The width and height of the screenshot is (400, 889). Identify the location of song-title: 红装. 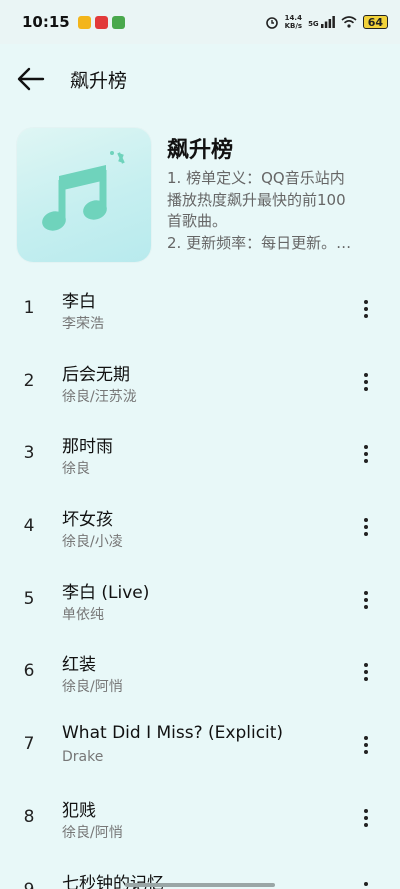
(79, 665).